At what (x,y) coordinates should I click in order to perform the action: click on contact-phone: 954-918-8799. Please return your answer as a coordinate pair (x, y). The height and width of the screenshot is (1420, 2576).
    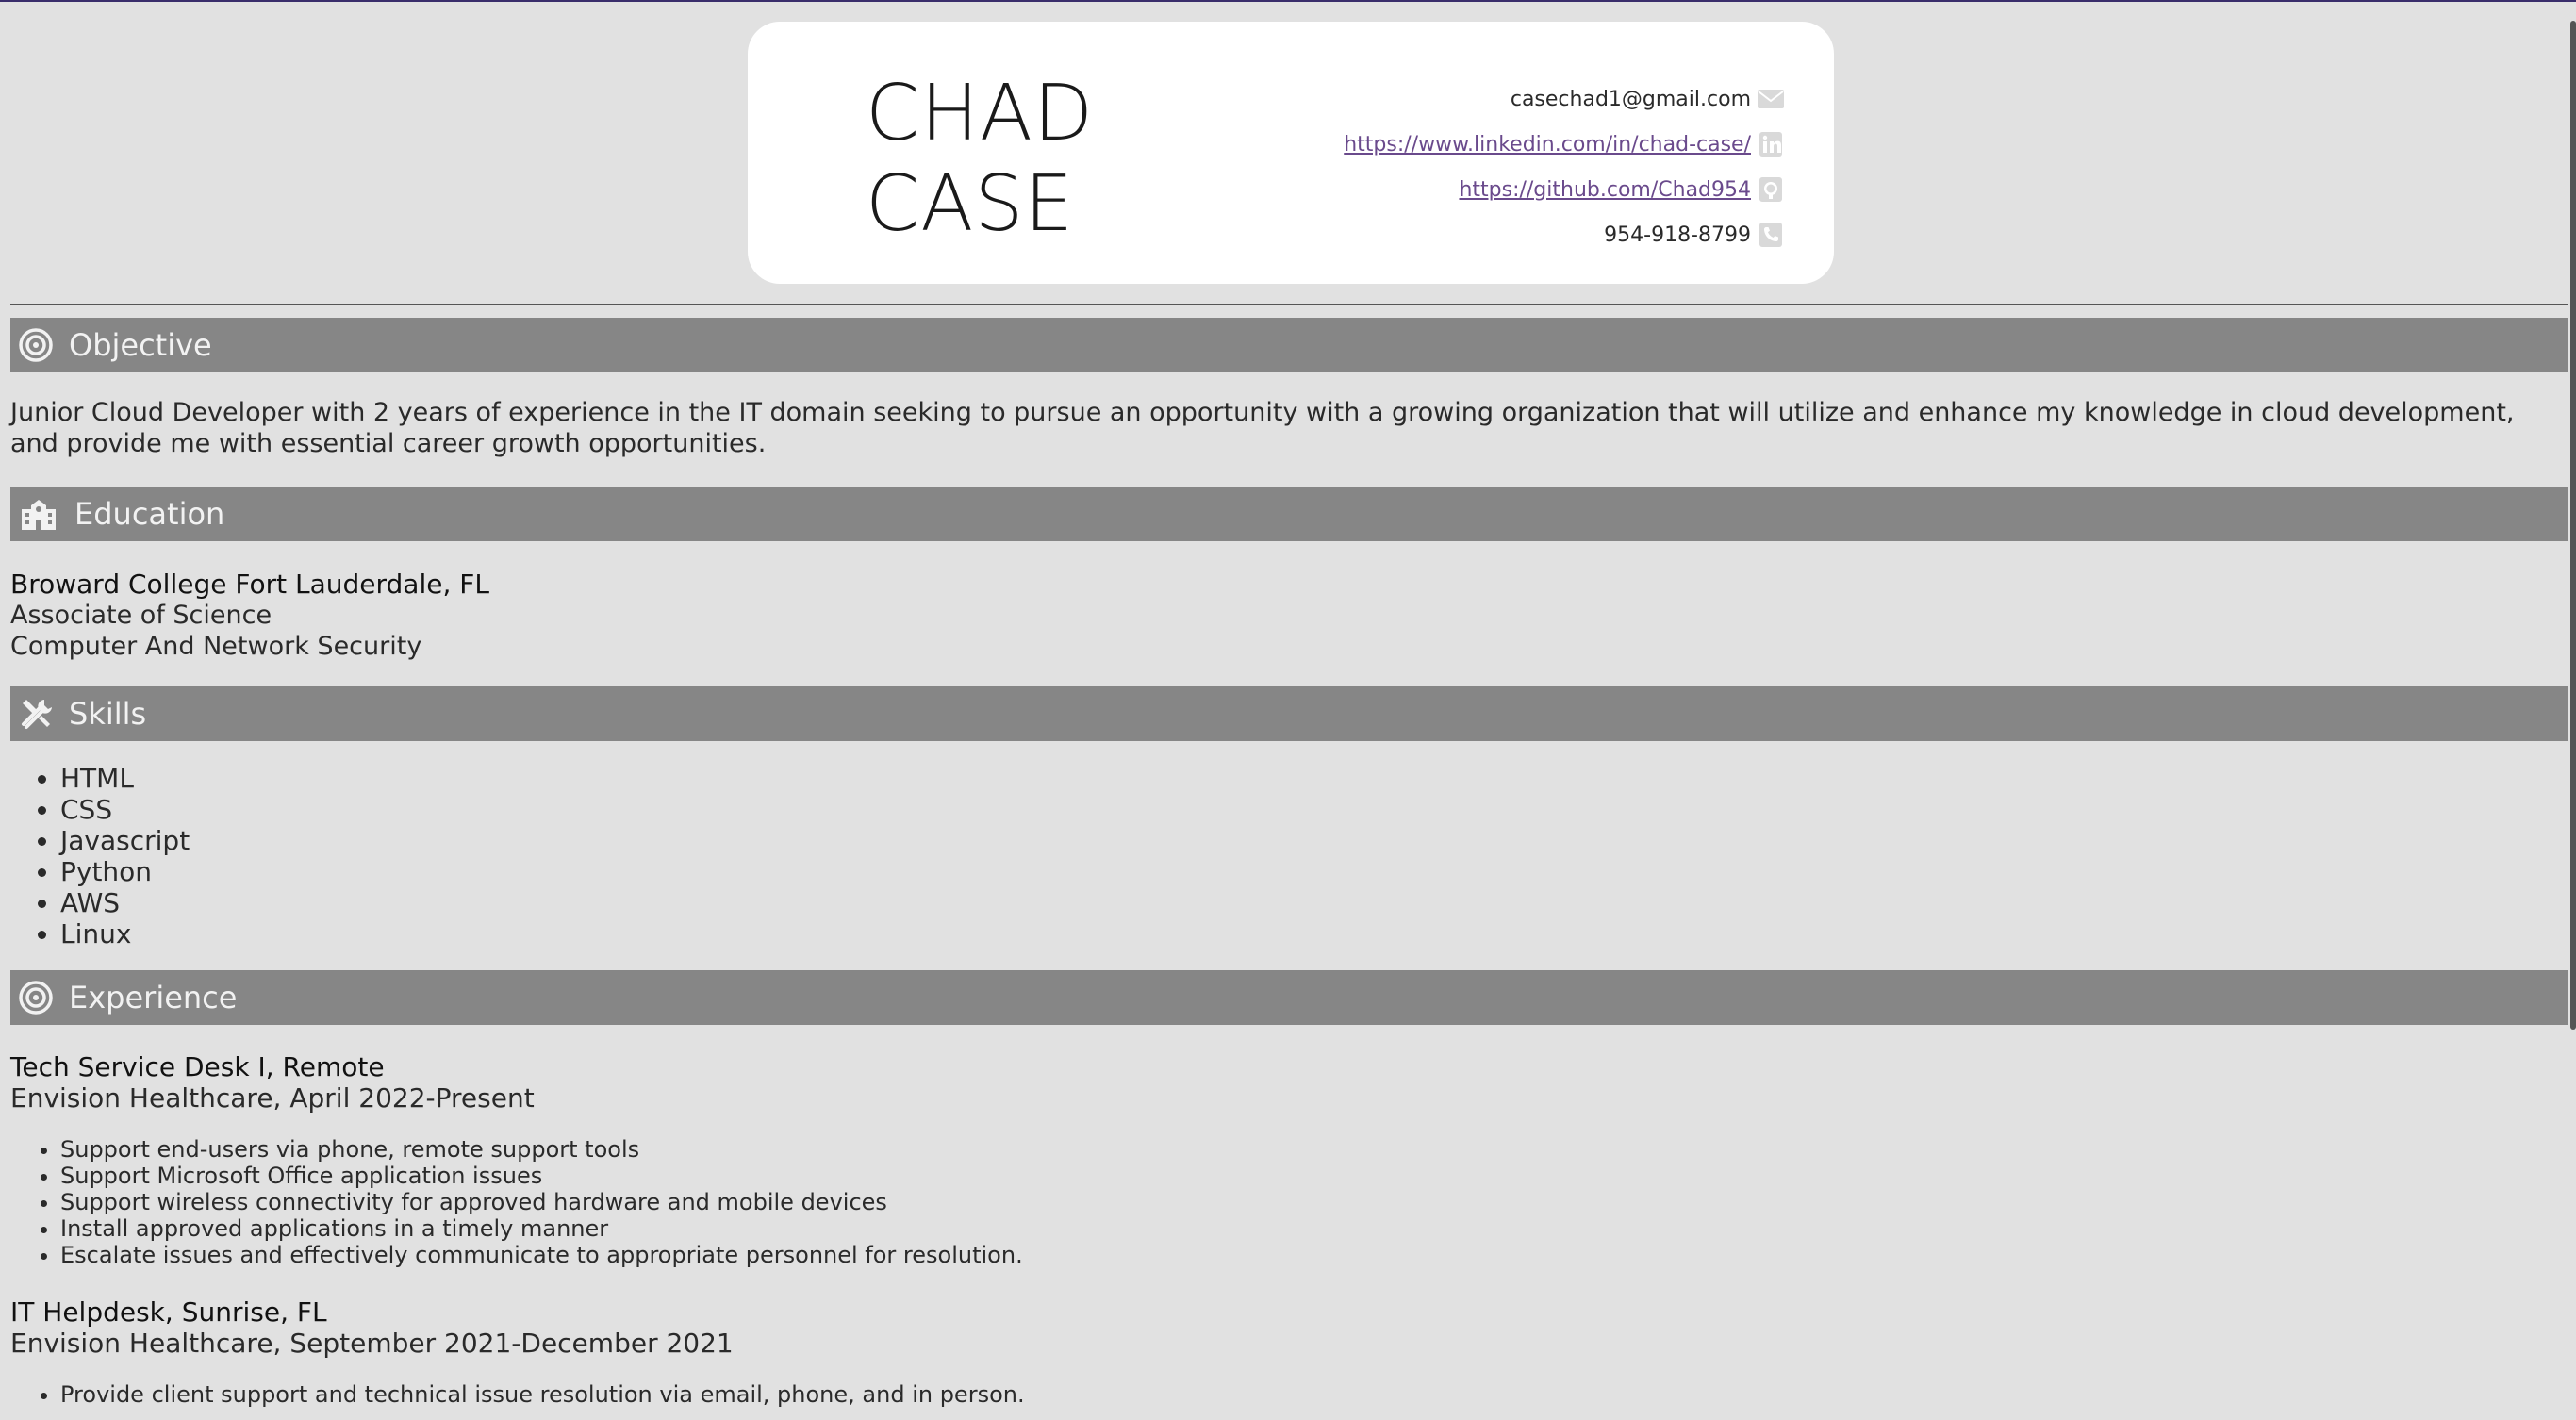
    Looking at the image, I should click on (1564, 234).